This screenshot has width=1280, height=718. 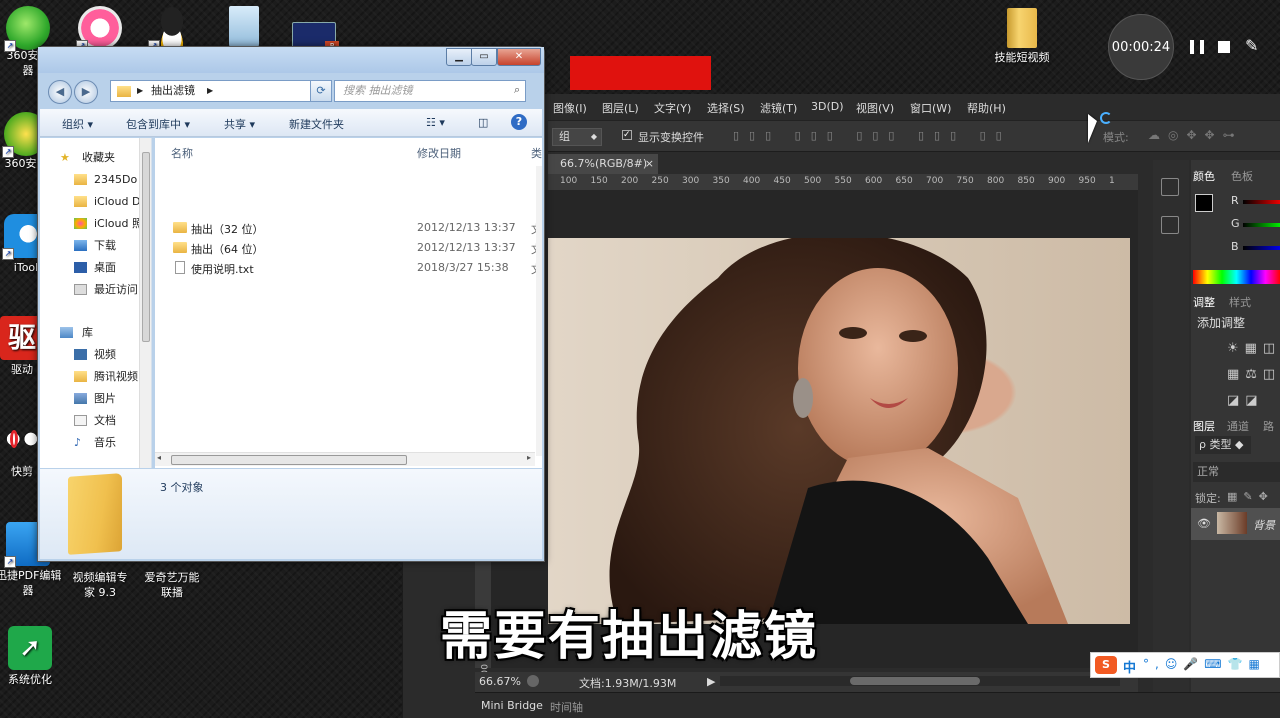 I want to click on menu-3d: 3D(D), so click(x=827, y=106).